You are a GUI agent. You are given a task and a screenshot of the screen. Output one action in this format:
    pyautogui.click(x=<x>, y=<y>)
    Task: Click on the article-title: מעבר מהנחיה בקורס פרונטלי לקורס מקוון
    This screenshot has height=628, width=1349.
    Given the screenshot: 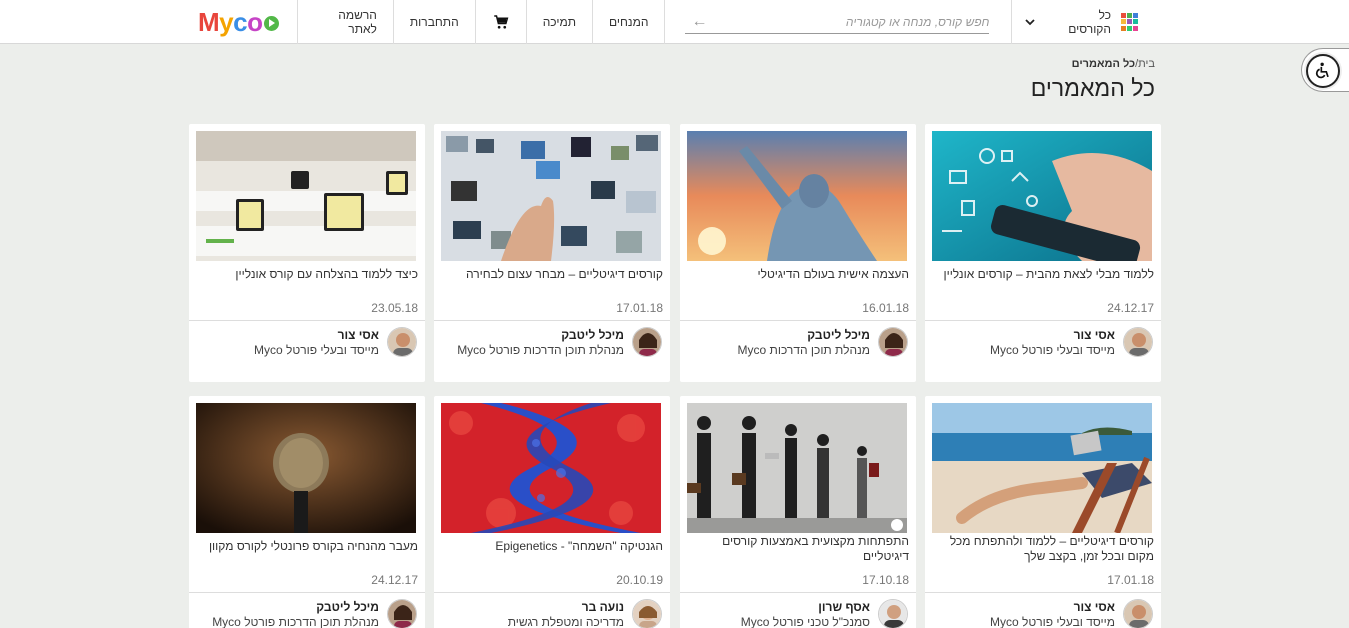 What is the action you would take?
    pyautogui.click(x=307, y=546)
    